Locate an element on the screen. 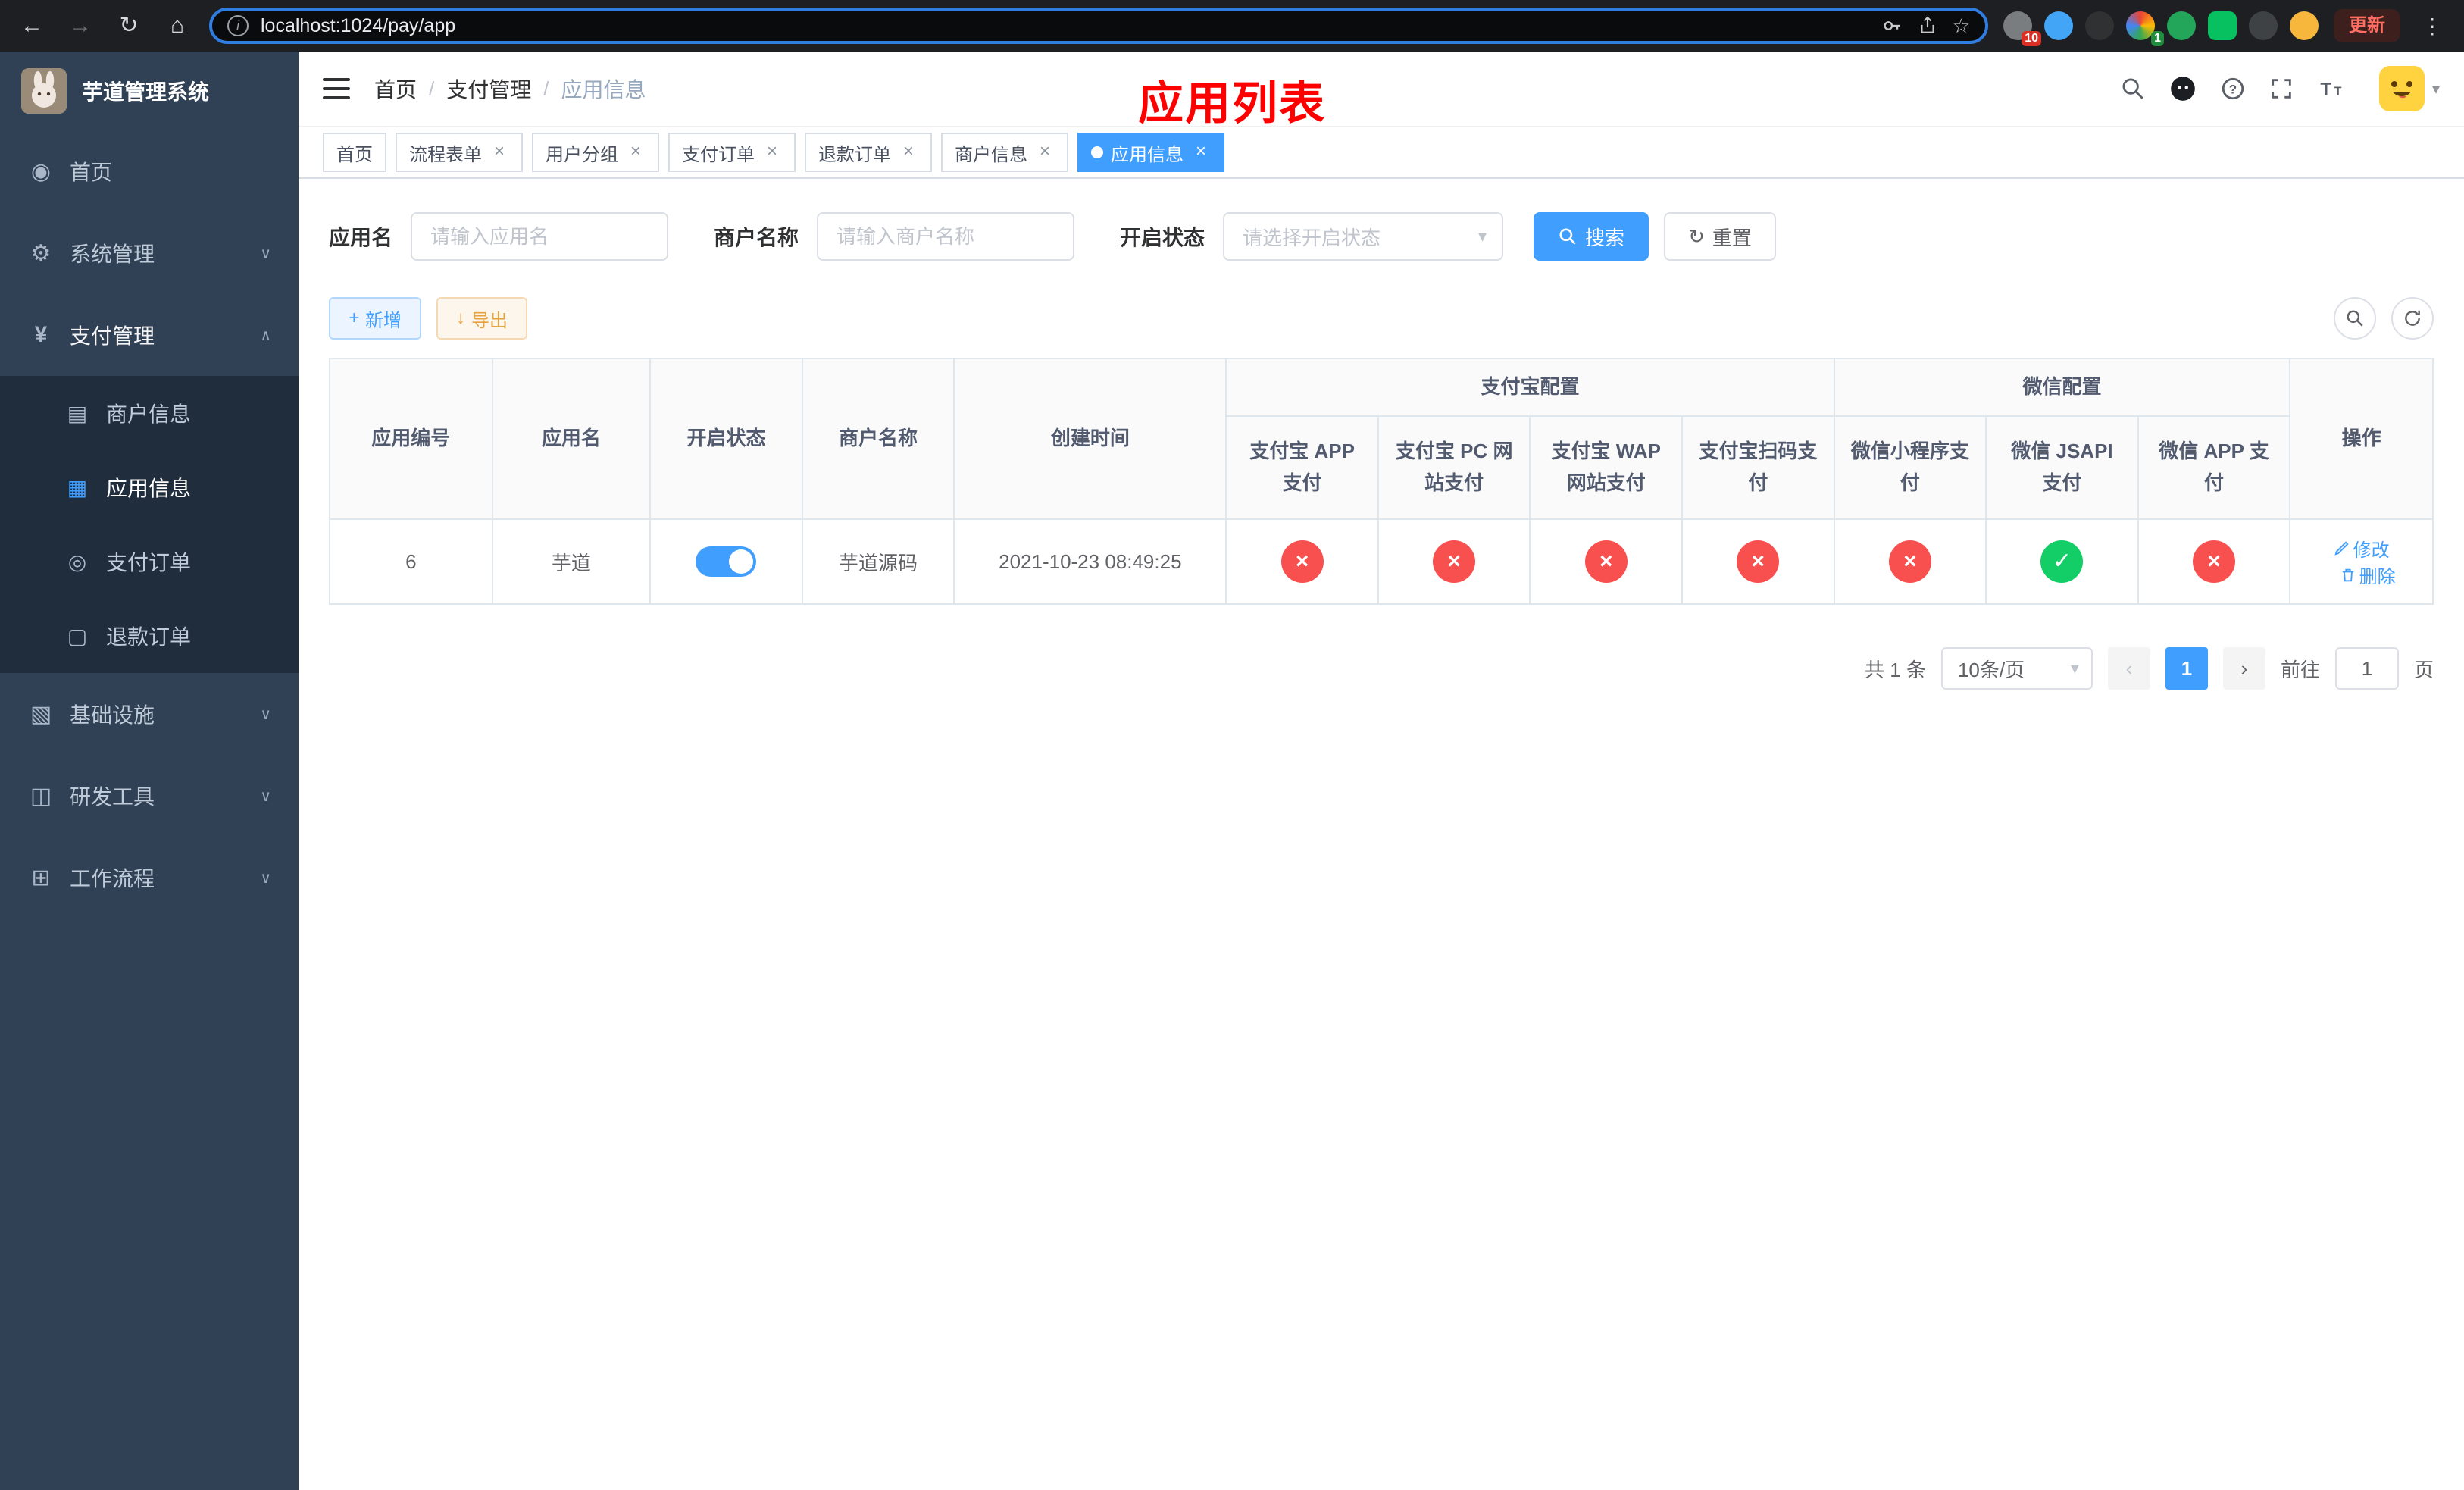 The height and width of the screenshot is (1490, 2464). tab-label: 首页 is located at coordinates (354, 154).